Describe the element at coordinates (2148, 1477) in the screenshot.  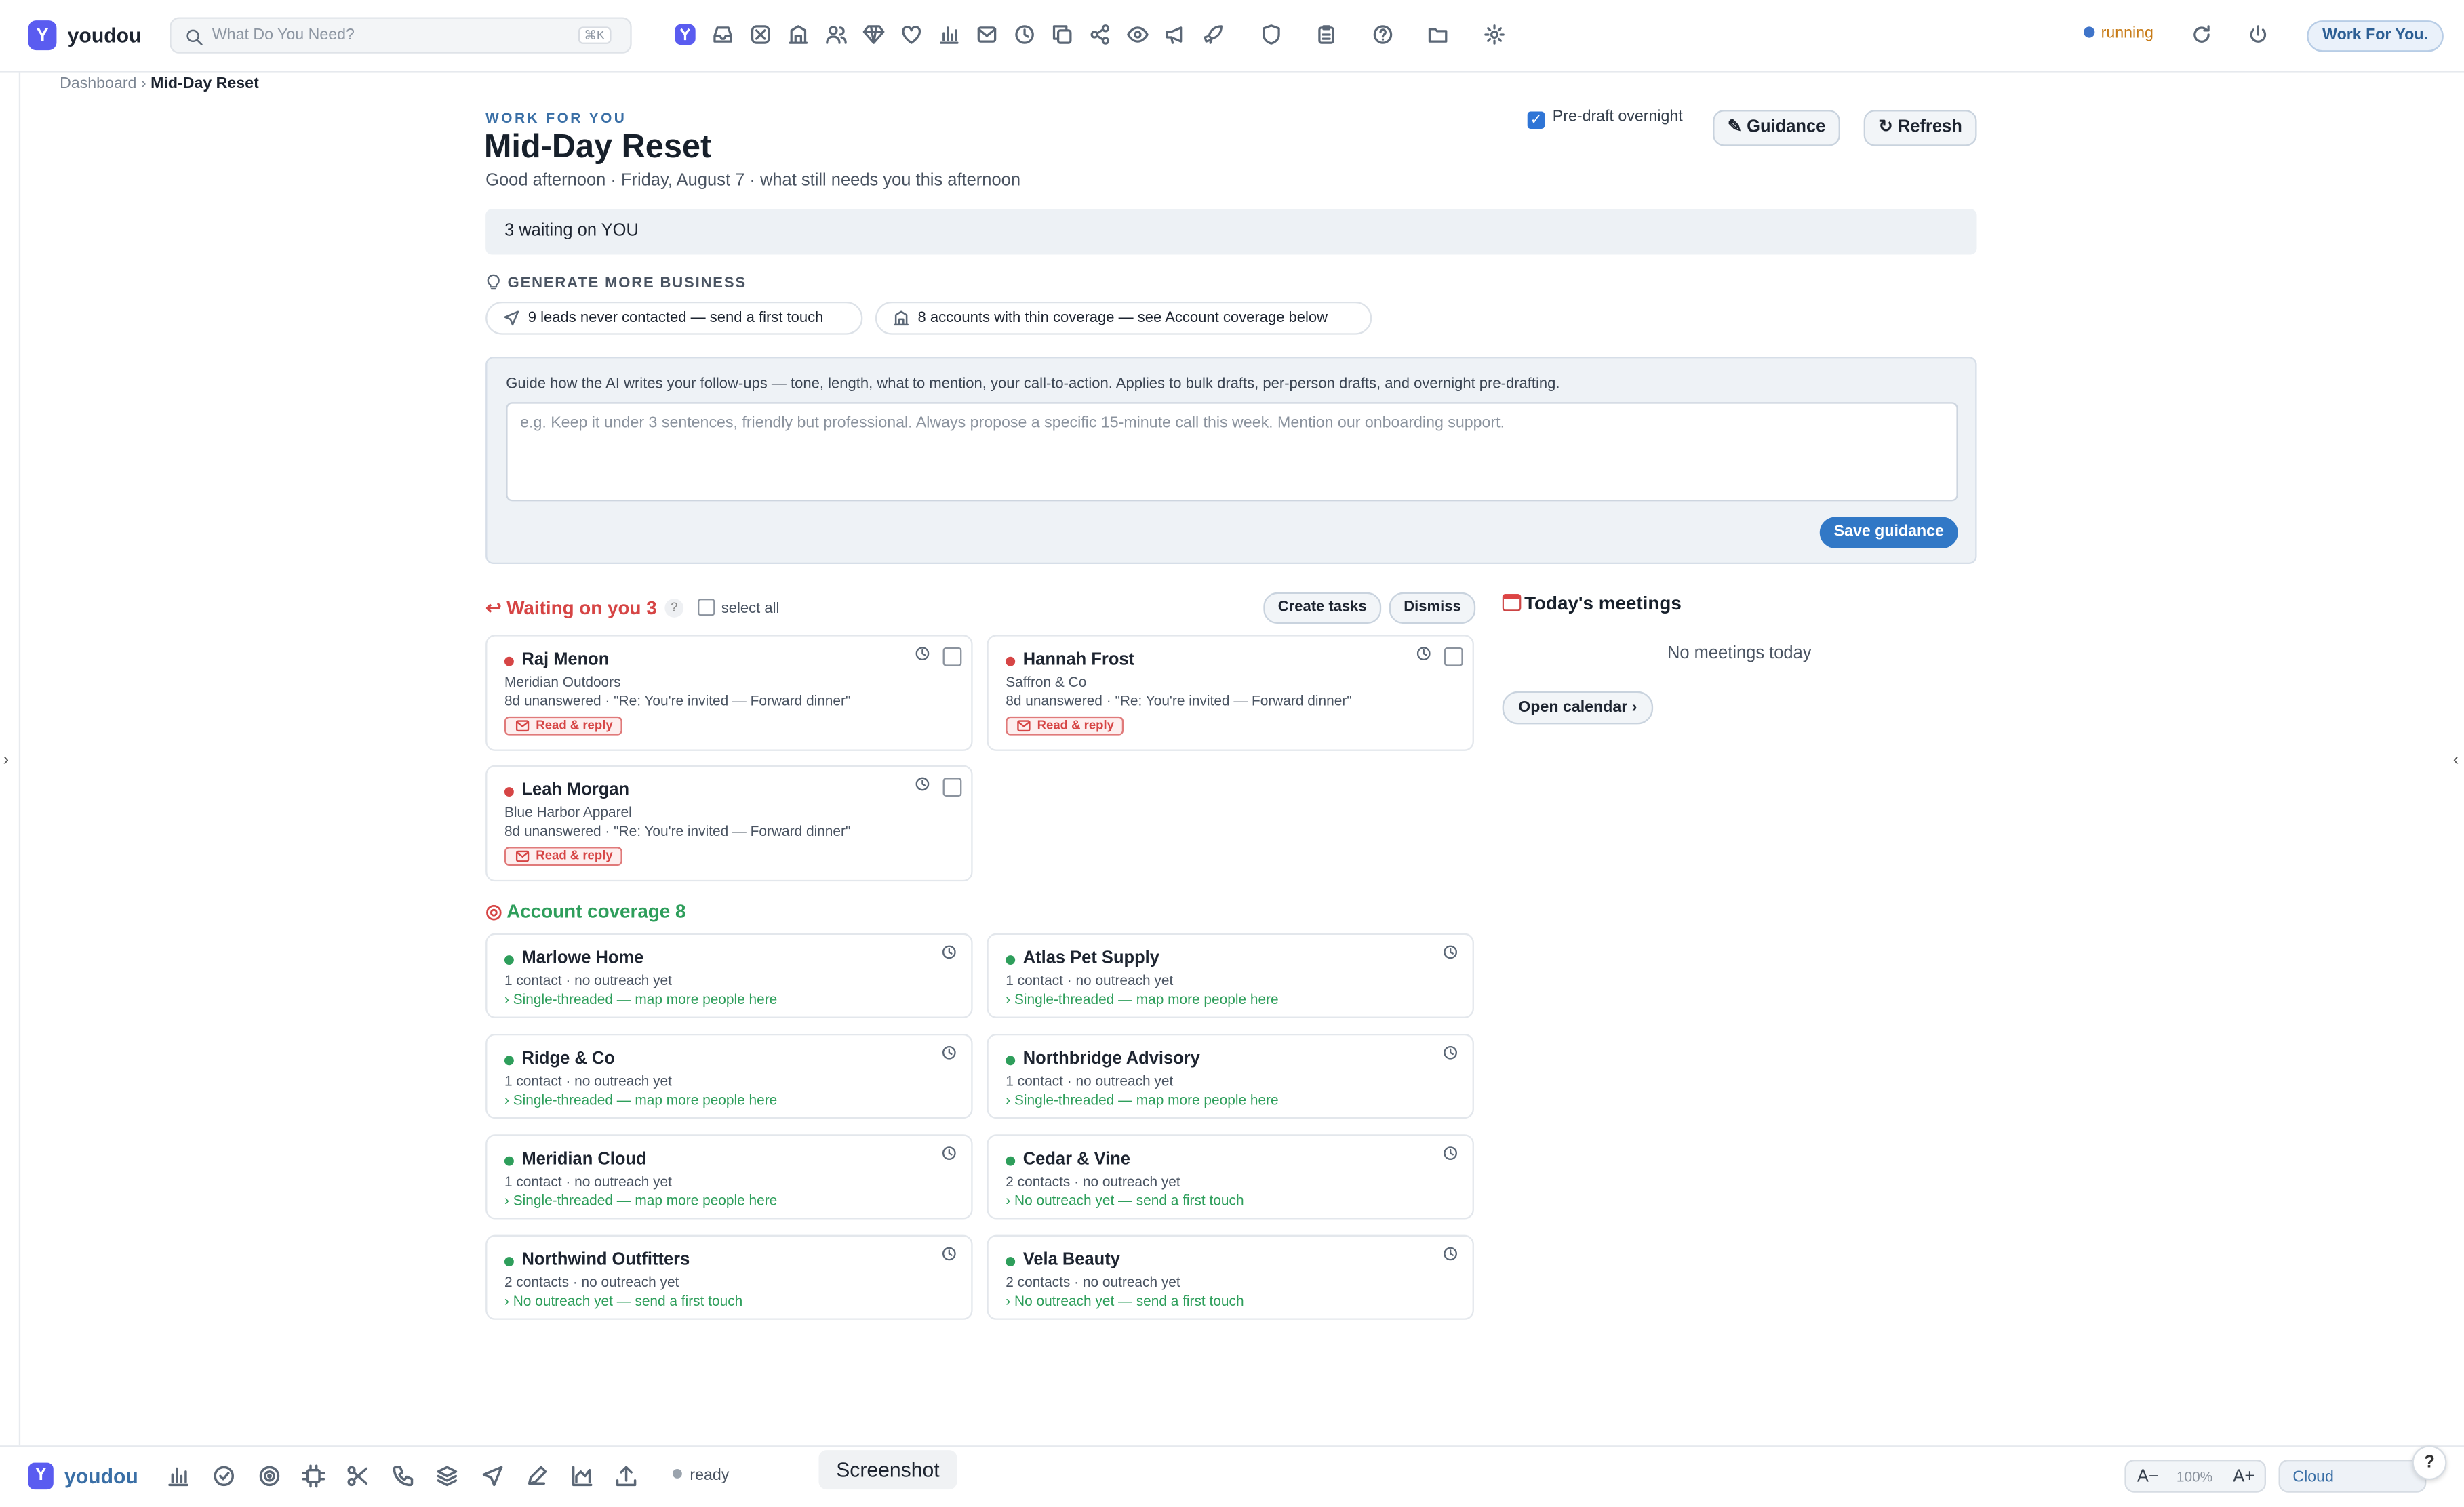
I see `zoom-out-button: A−` at that location.